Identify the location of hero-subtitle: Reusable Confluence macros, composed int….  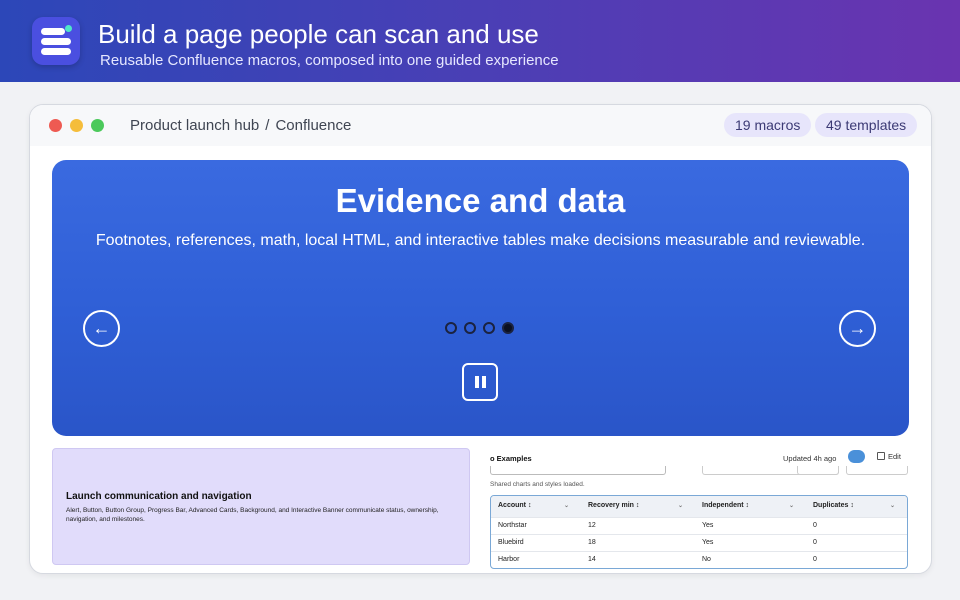
(329, 60).